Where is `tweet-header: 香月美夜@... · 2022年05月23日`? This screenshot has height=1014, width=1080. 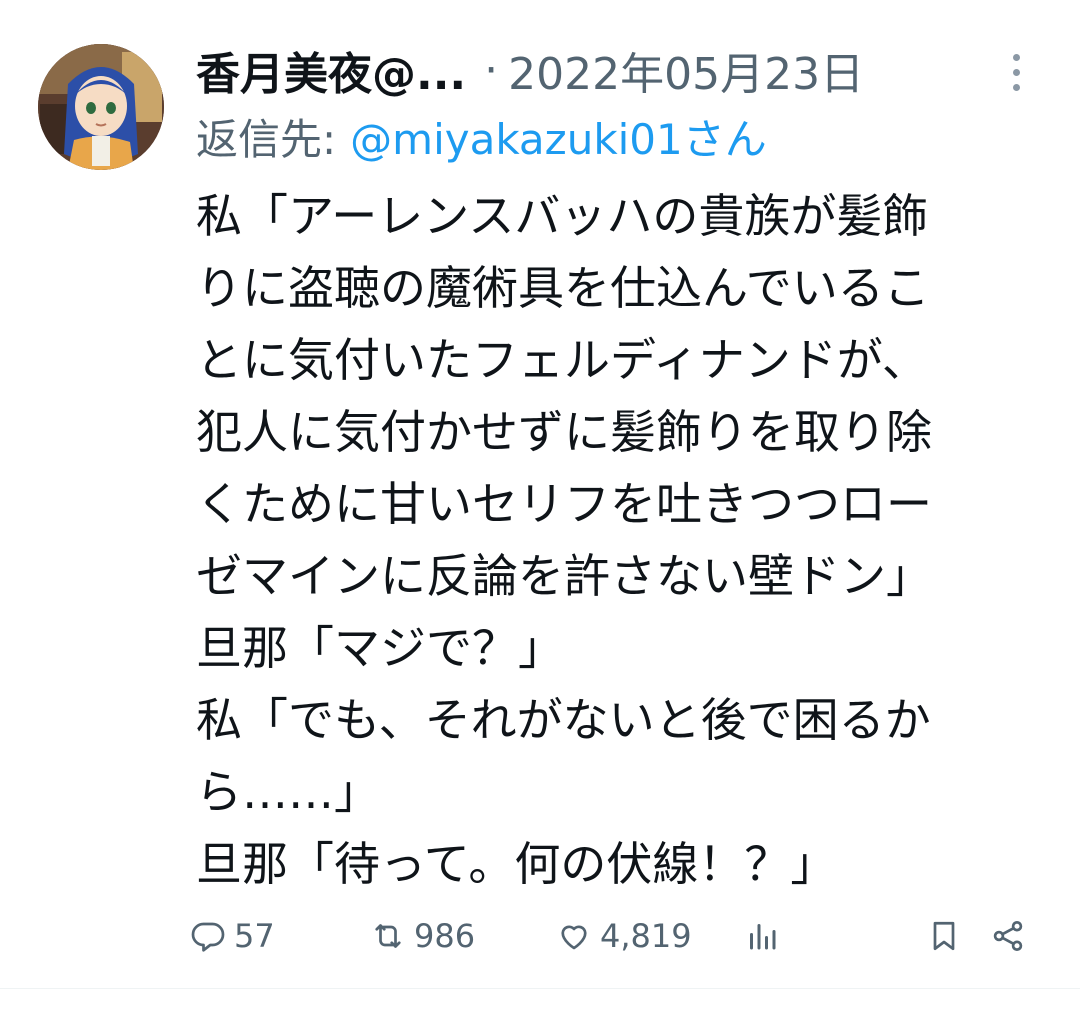
tweet-header: 香月美夜@... · 2022年05月23日 is located at coordinates (530, 70).